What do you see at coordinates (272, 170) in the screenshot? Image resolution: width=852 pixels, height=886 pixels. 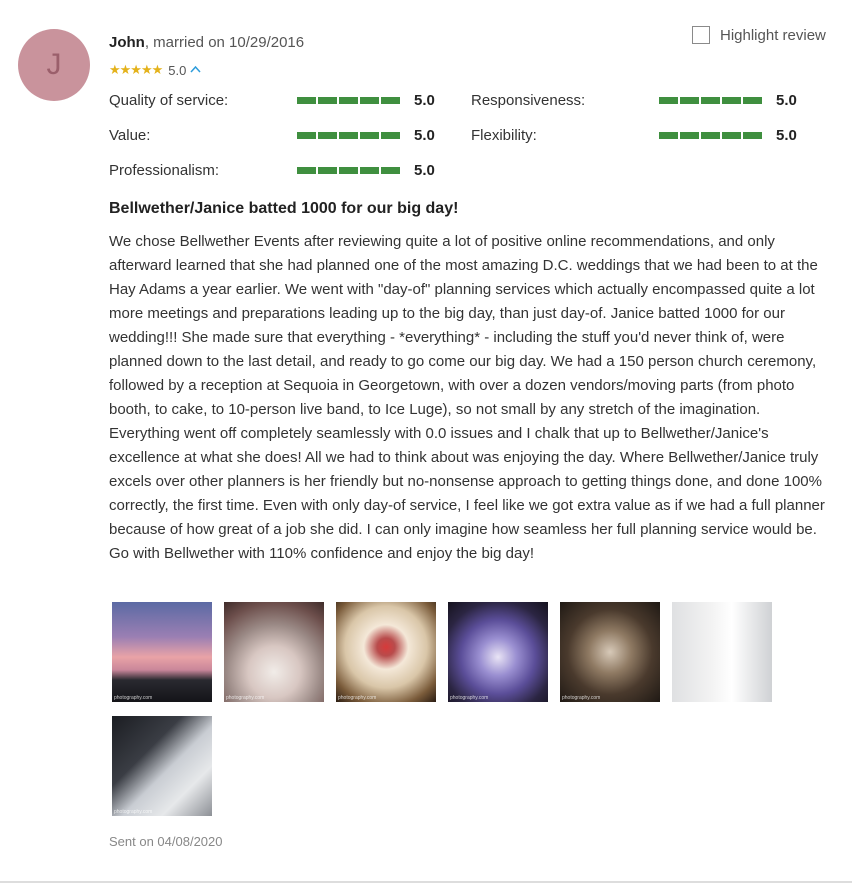 I see `rating-professionalism: Professionalism: 5.0` at bounding box center [272, 170].